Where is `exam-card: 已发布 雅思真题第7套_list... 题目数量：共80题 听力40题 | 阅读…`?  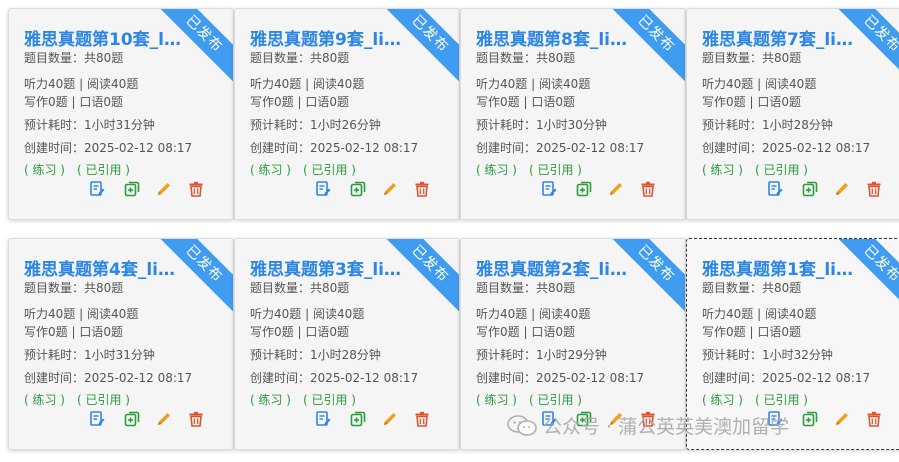 exam-card: 已发布 雅思真题第7套_list... 题目数量：共80题 听力40题 | 阅读… is located at coordinates (792, 114).